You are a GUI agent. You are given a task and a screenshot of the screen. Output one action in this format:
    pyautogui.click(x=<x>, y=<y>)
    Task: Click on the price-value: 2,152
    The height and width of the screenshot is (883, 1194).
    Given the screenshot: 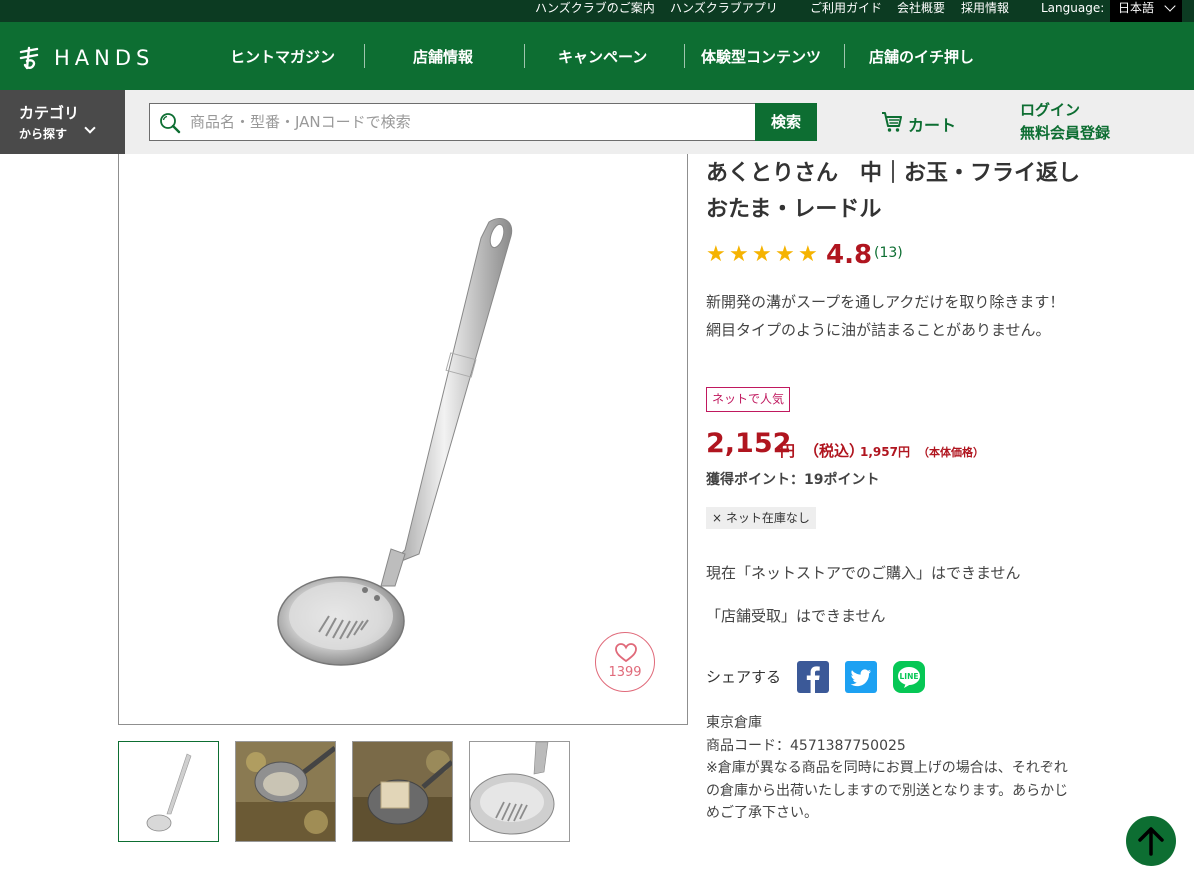 What is the action you would take?
    pyautogui.click(x=749, y=443)
    